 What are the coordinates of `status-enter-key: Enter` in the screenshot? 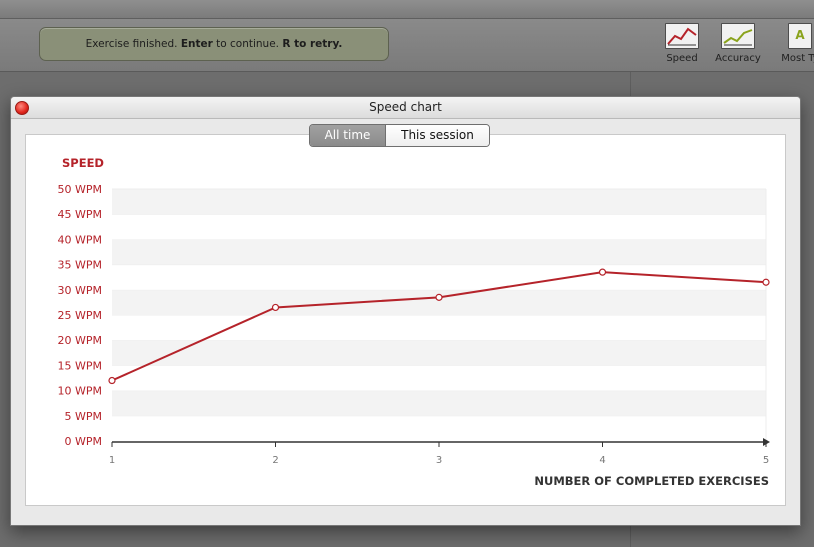 It's located at (196, 44).